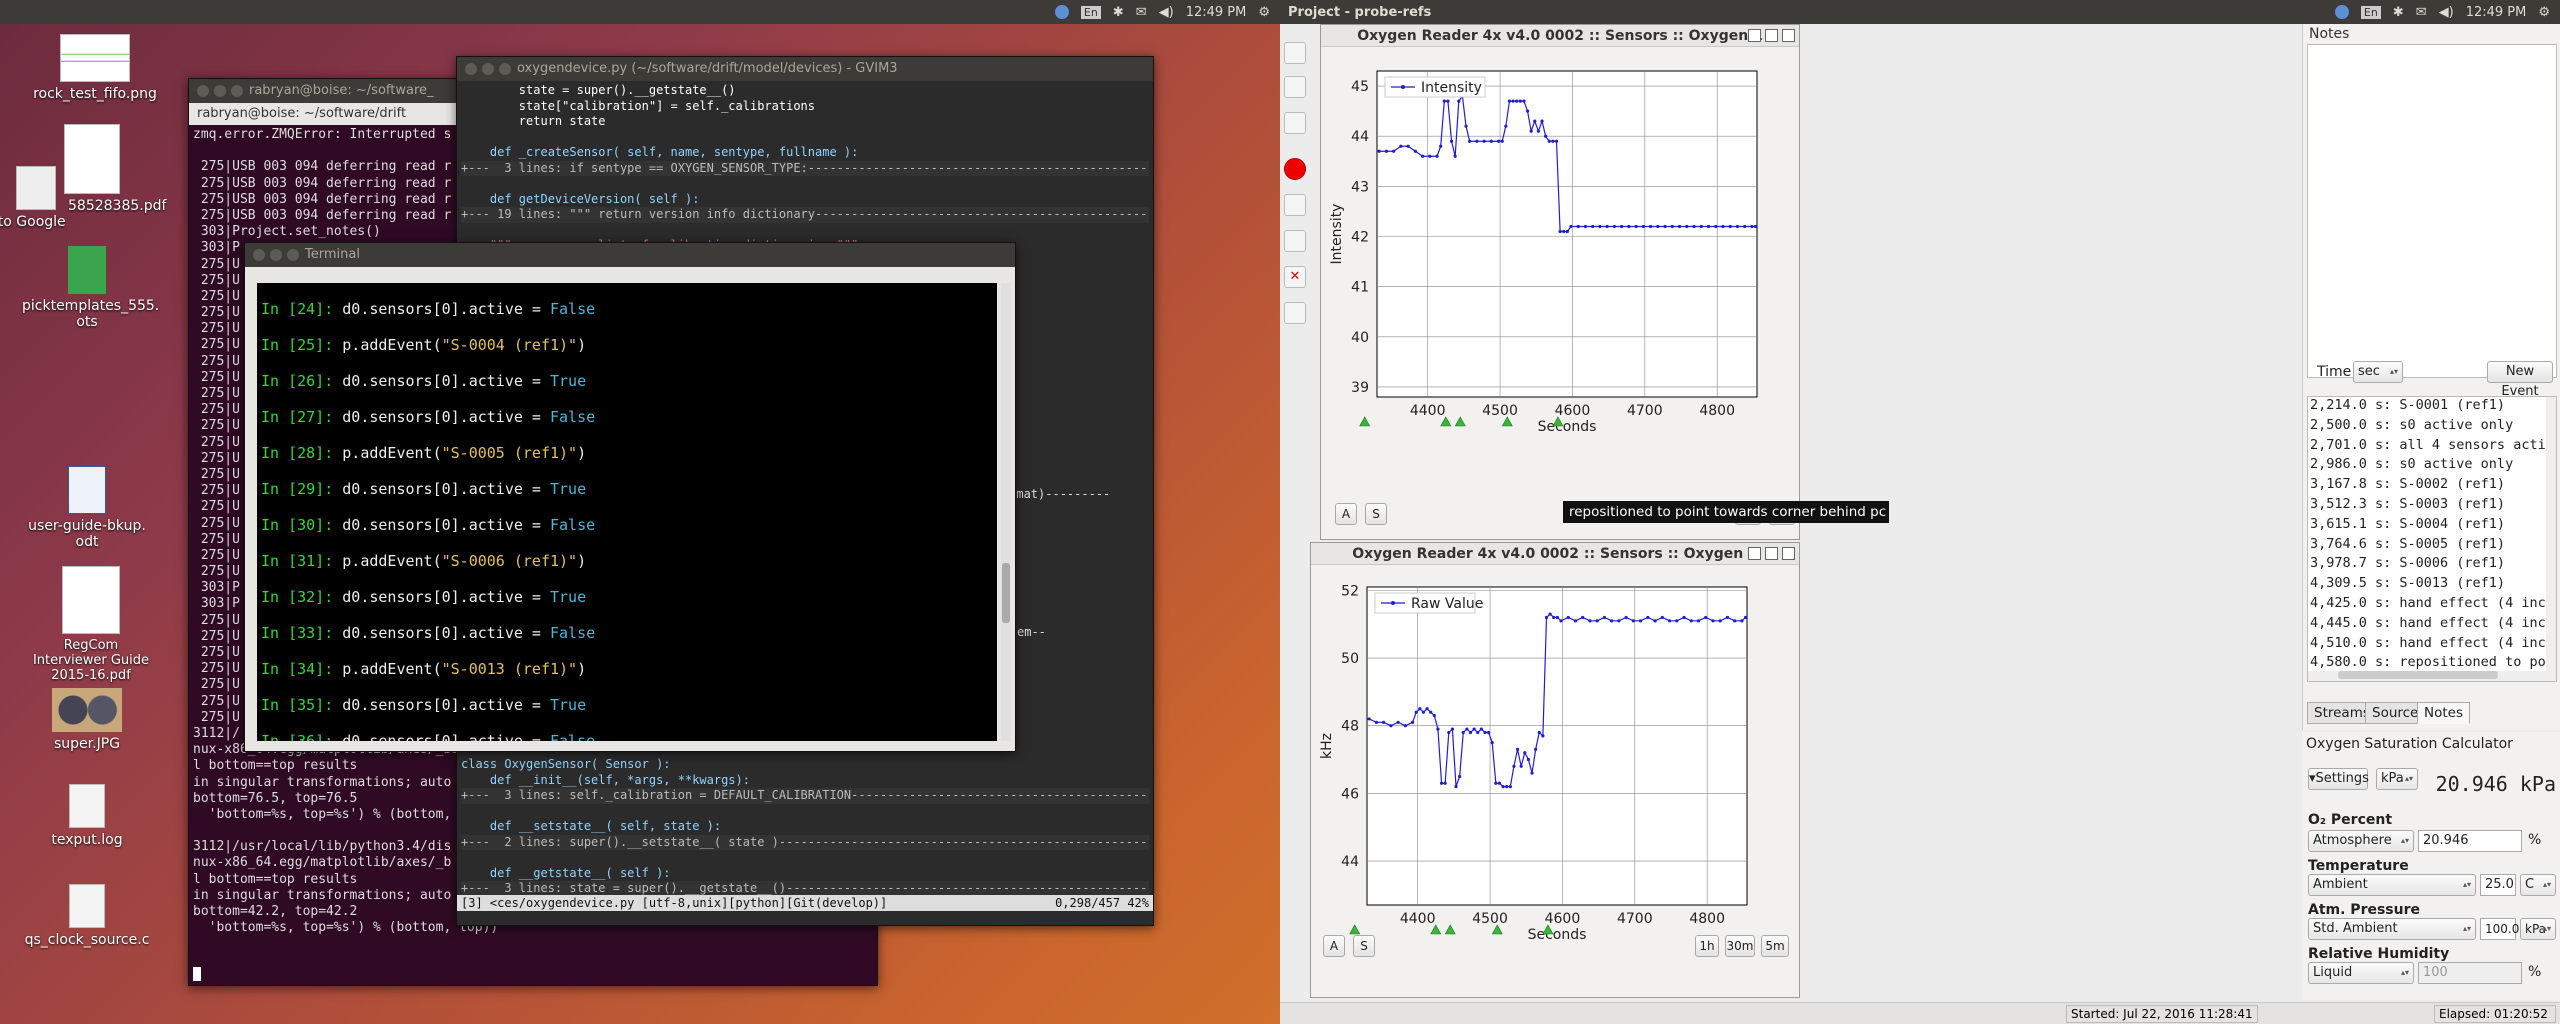 The image size is (2560, 1024). Describe the element at coordinates (2432, 486) in the screenshot. I see `event-item: 3,167.8 s: S-0002 (ref1)` at that location.